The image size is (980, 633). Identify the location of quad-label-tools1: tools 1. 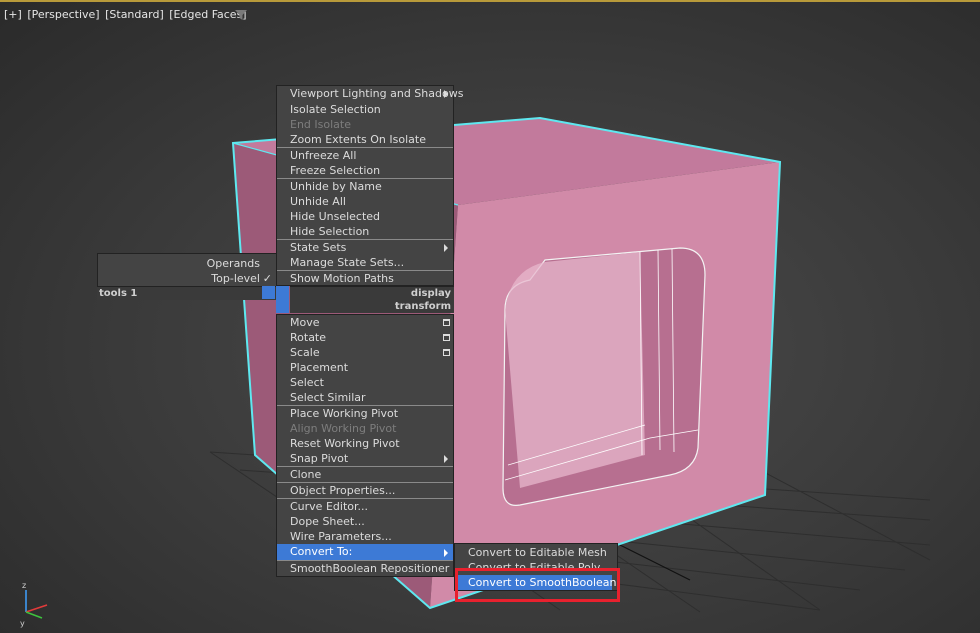
(187, 293).